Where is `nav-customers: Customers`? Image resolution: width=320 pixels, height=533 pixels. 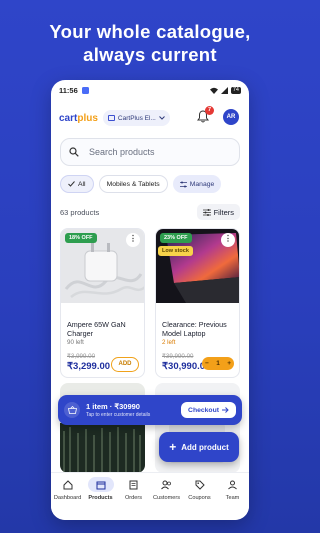 nav-customers: Customers is located at coordinates (167, 489).